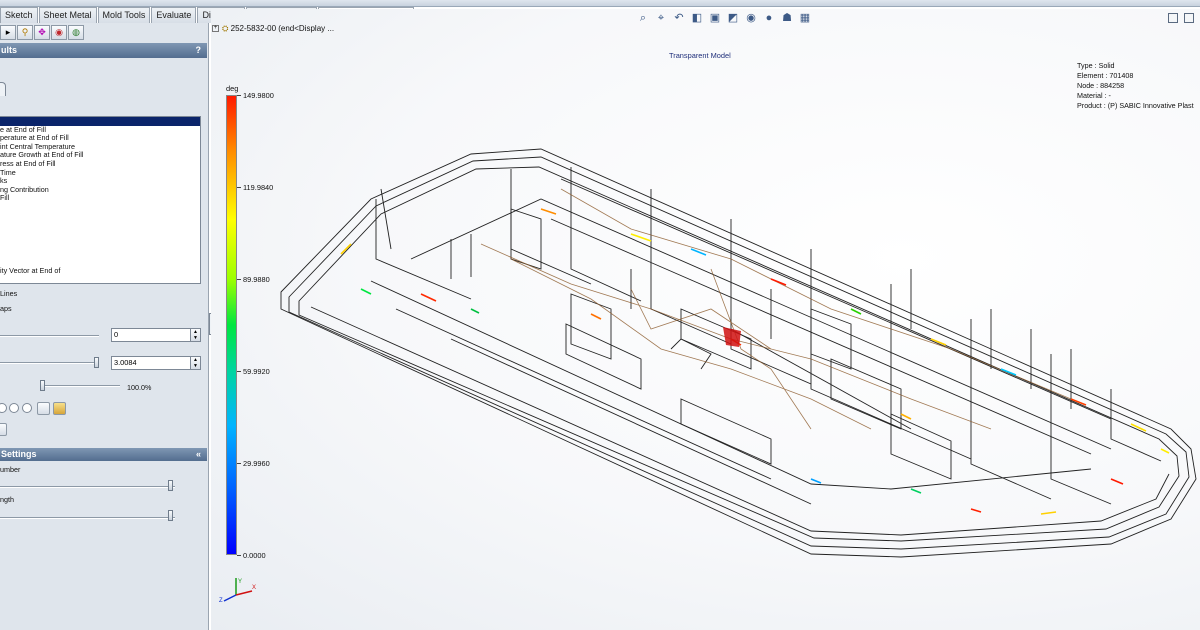  What do you see at coordinates (151, 363) in the screenshot?
I see `max-value-field: 3.0084` at bounding box center [151, 363].